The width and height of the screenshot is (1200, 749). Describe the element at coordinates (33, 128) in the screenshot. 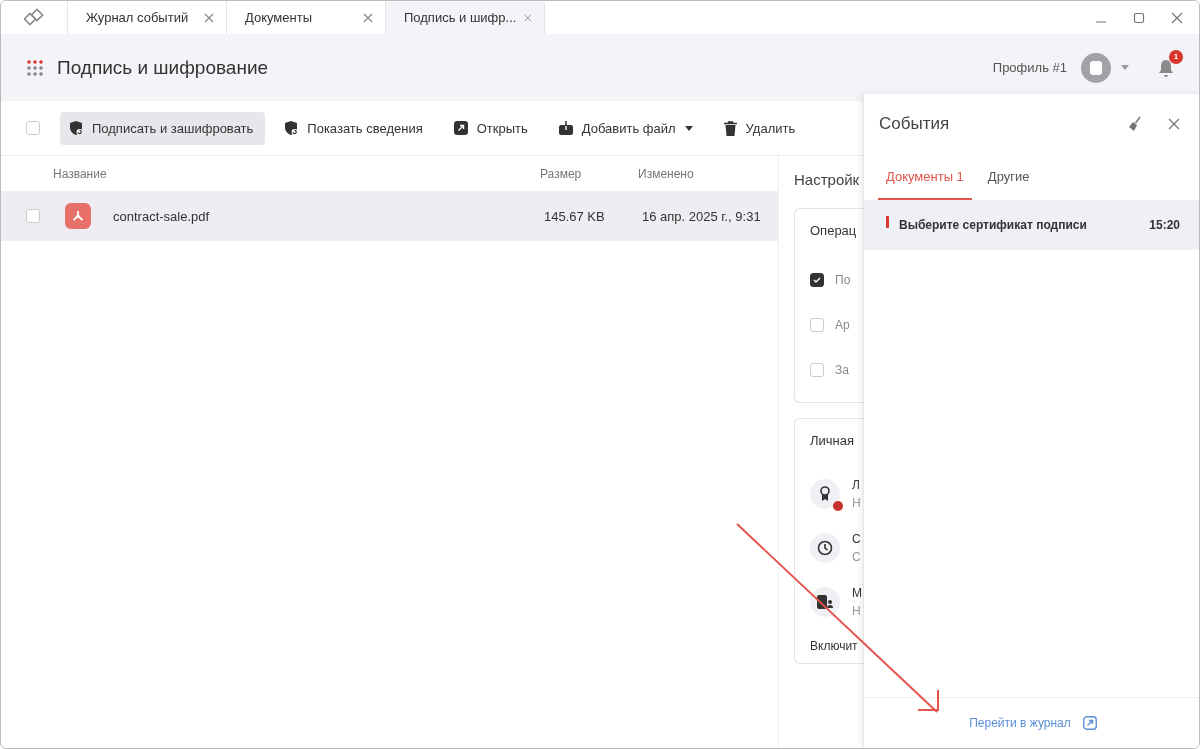

I see `select-all-checkbox` at that location.